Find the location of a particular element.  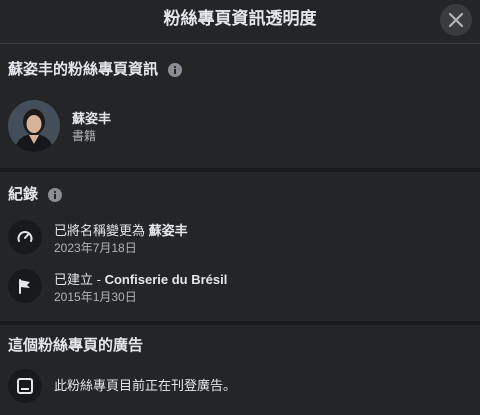

flag-icon is located at coordinates (25, 286).